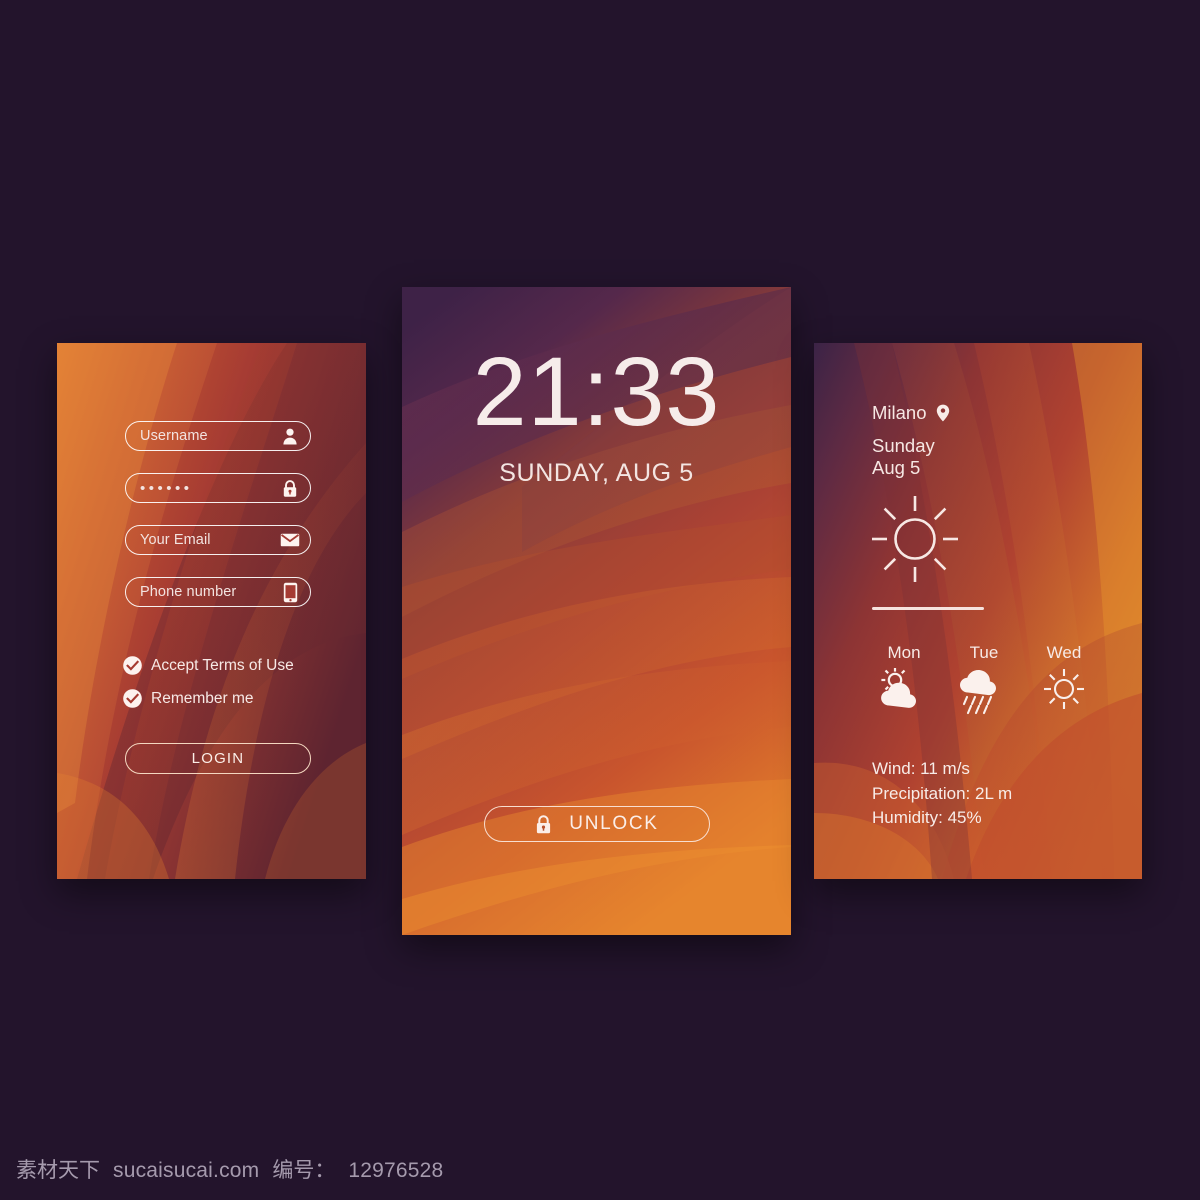 This screenshot has height=1200, width=1200. What do you see at coordinates (928, 608) in the screenshot?
I see `weather-divider` at bounding box center [928, 608].